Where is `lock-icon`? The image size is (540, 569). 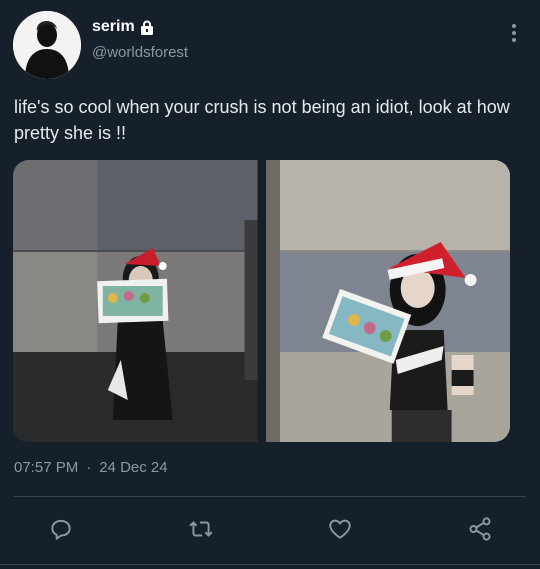
lock-icon is located at coordinates (147, 27).